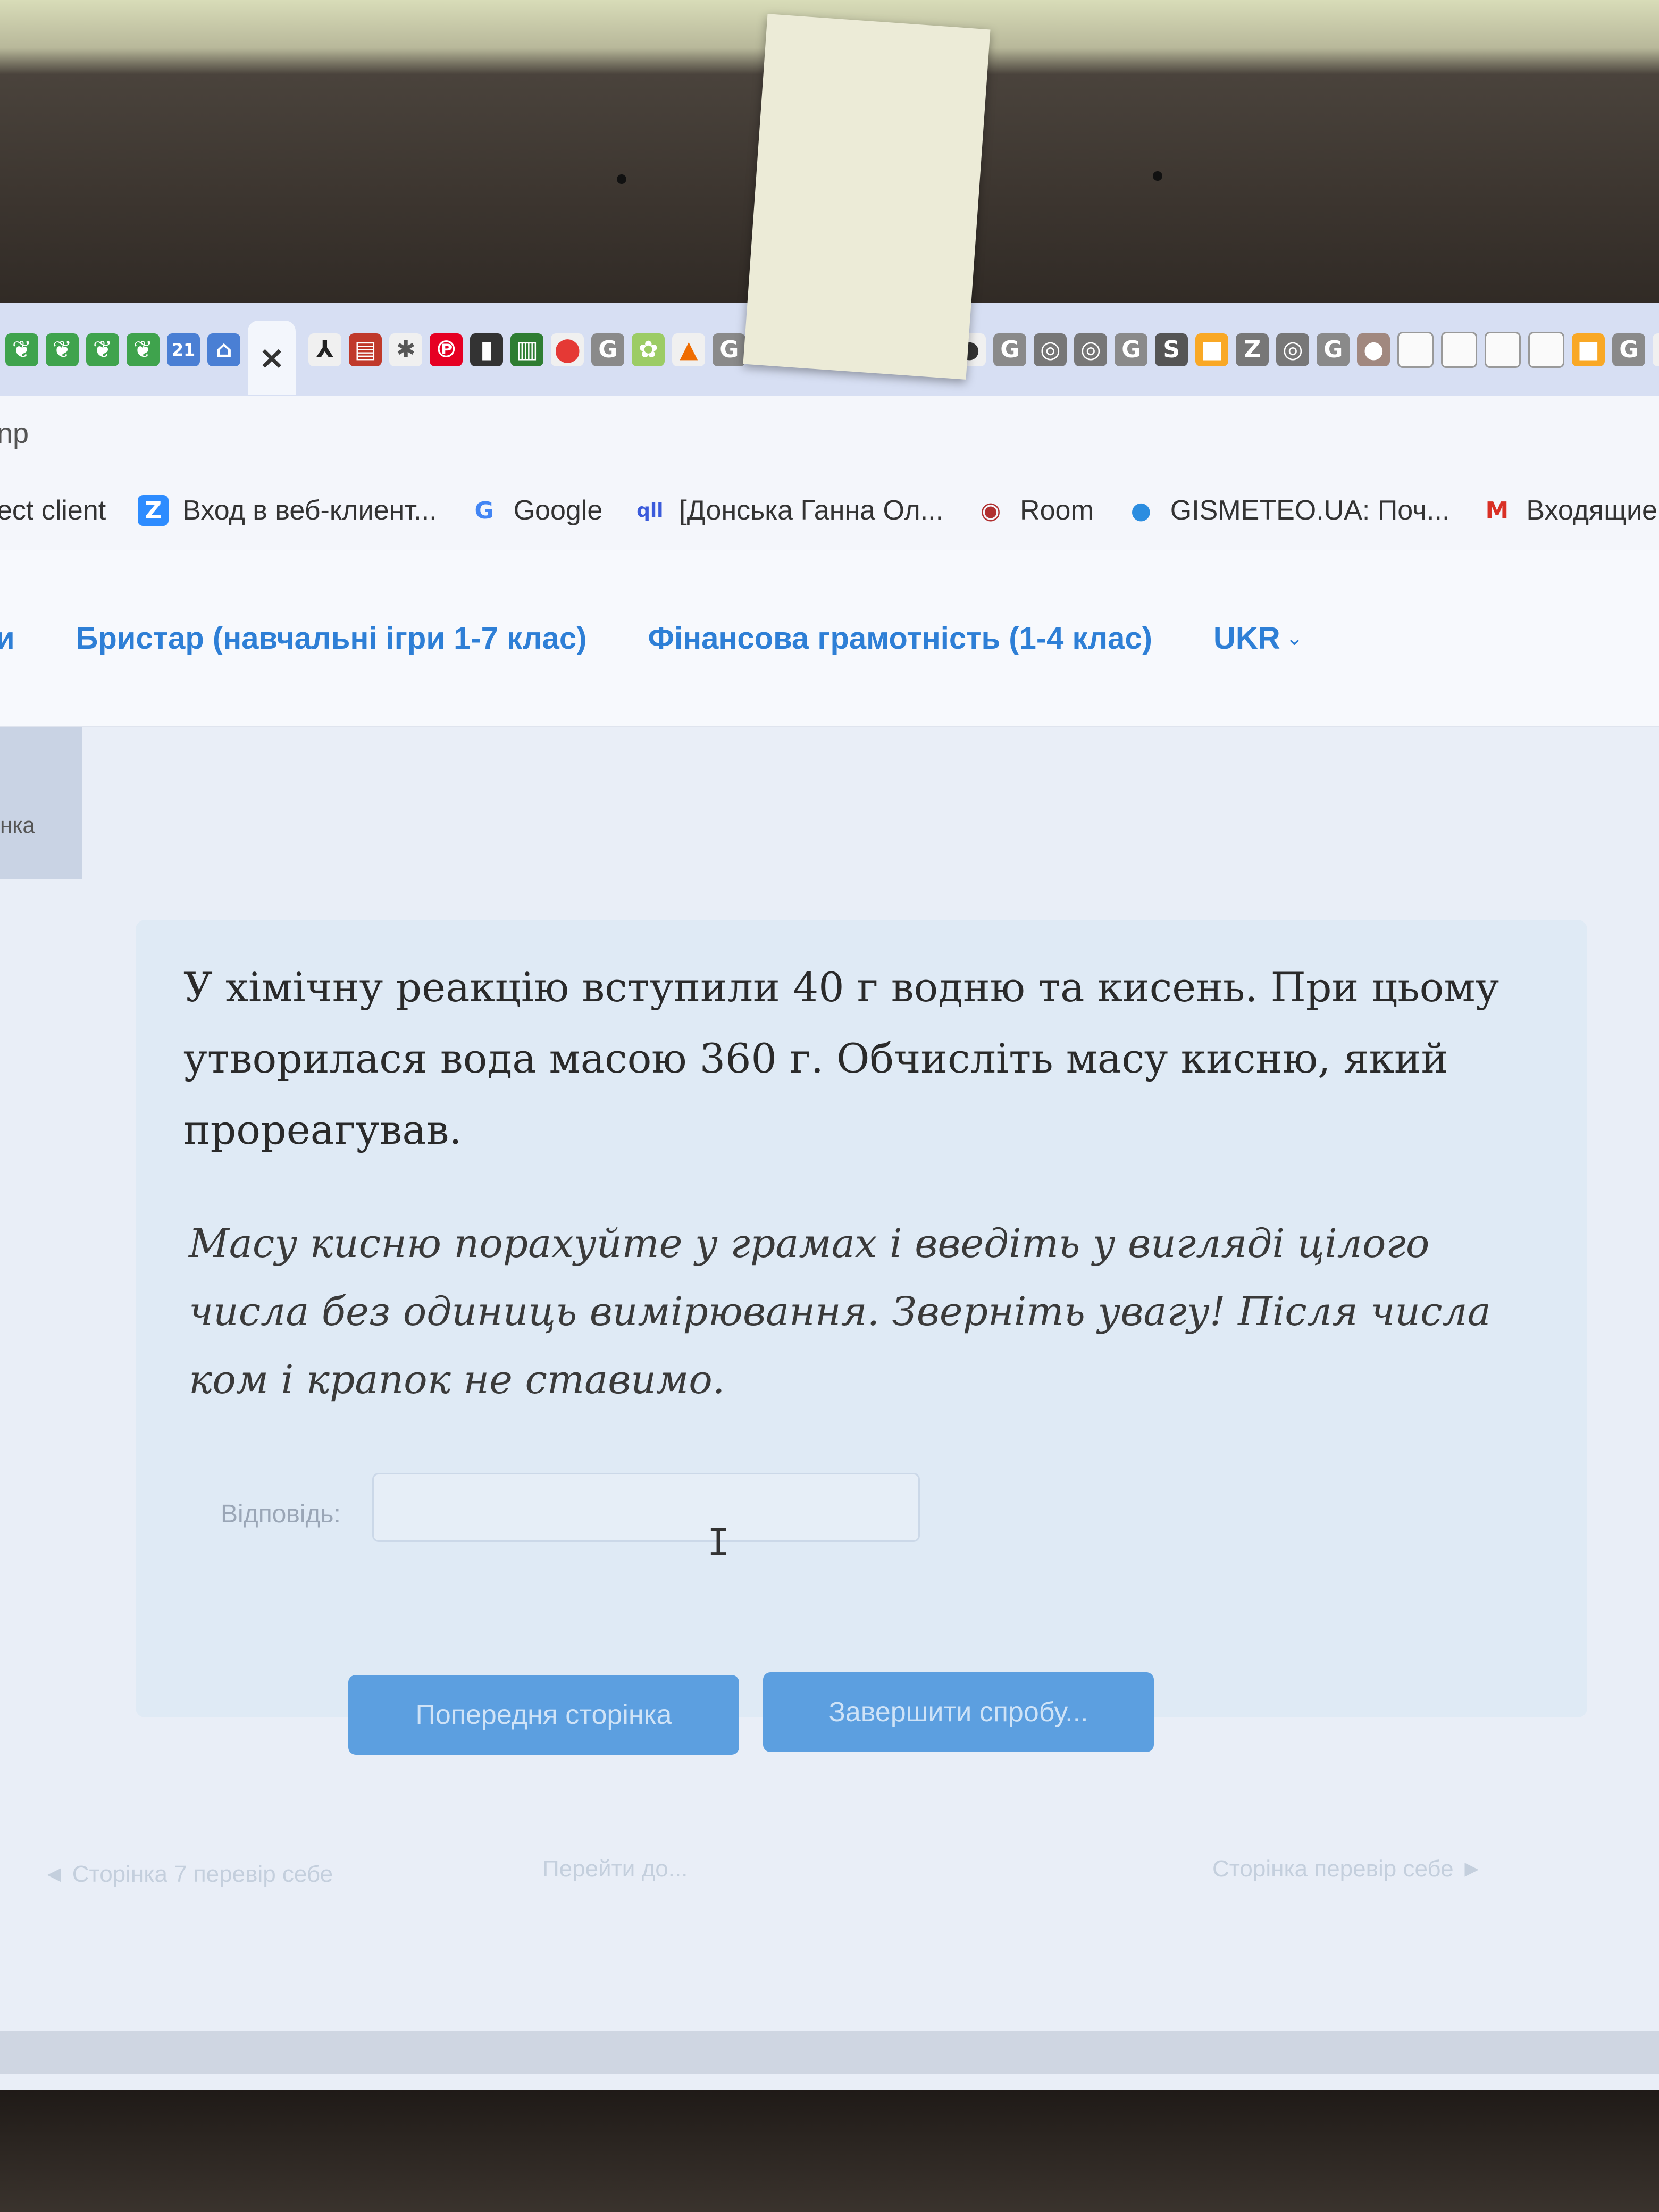  I want to click on masking-tape, so click(867, 197).